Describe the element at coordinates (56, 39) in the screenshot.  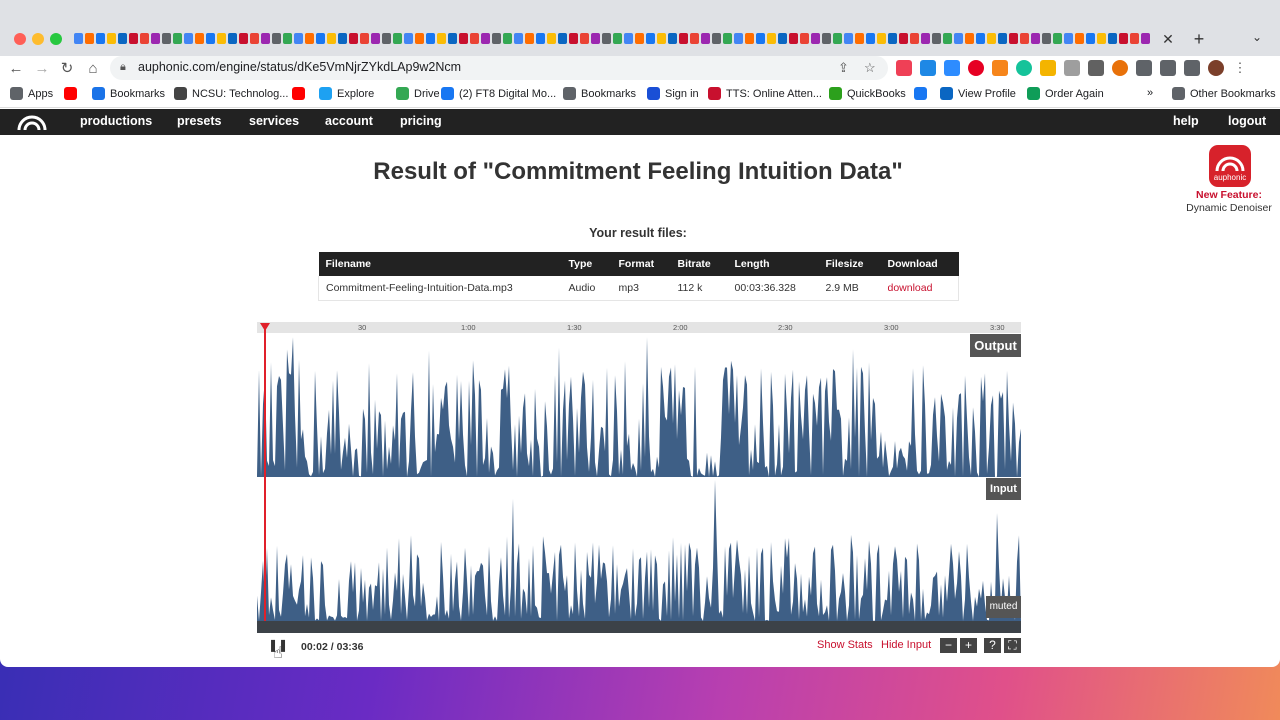
I see `maximize-window-button` at that location.